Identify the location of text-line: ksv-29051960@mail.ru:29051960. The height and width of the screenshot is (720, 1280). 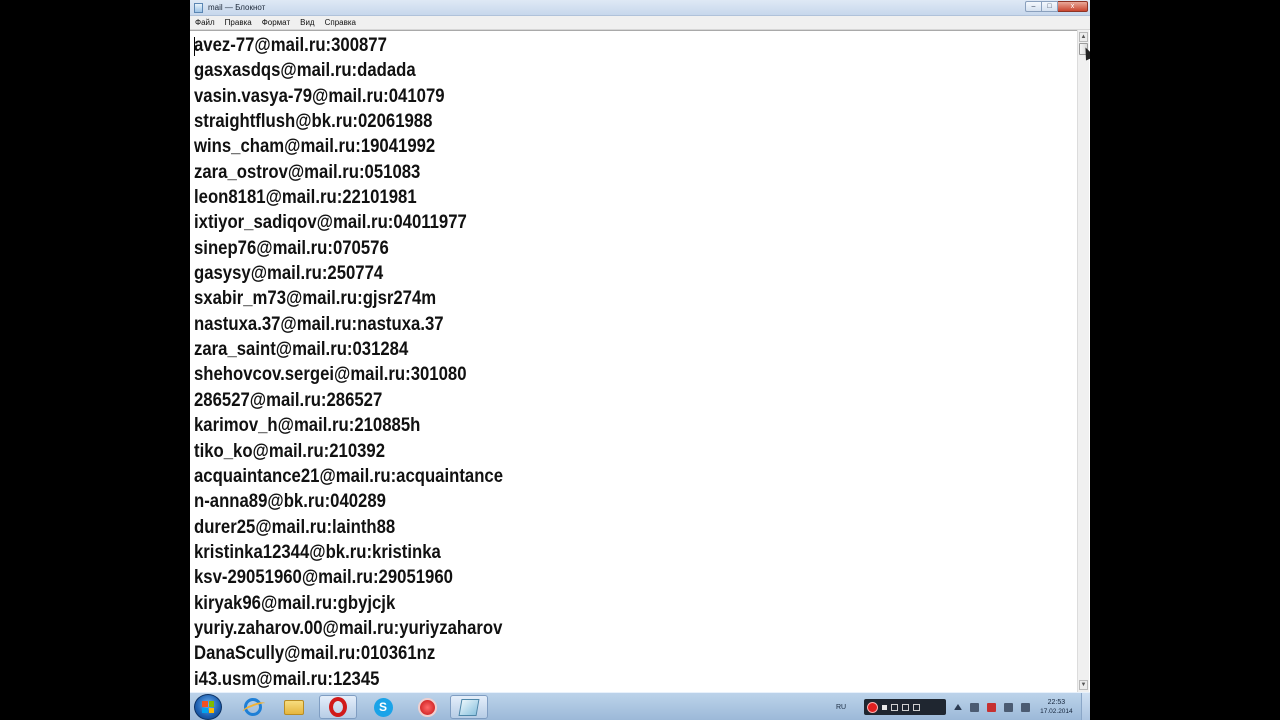
(323, 578).